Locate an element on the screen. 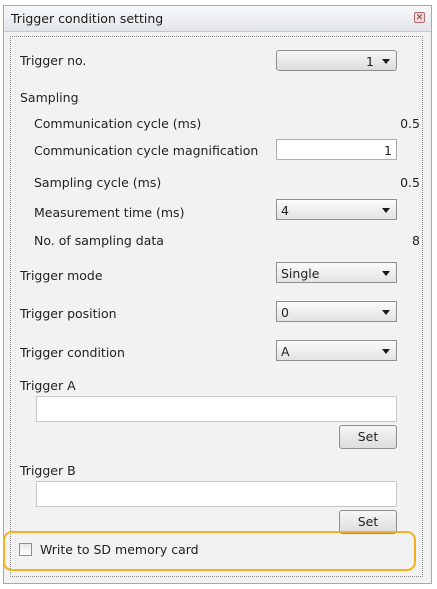 The height and width of the screenshot is (589, 437). trigger-a-input is located at coordinates (216, 409).